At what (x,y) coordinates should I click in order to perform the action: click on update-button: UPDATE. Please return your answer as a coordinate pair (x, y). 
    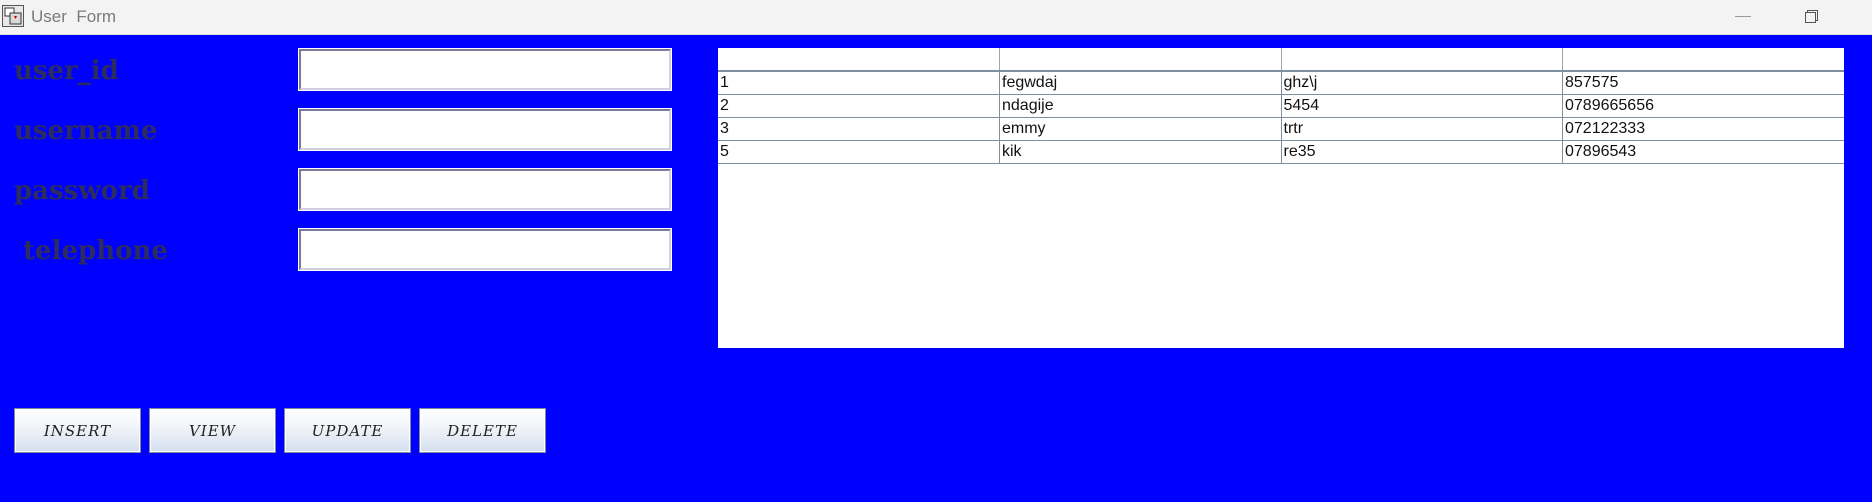
    Looking at the image, I should click on (347, 430).